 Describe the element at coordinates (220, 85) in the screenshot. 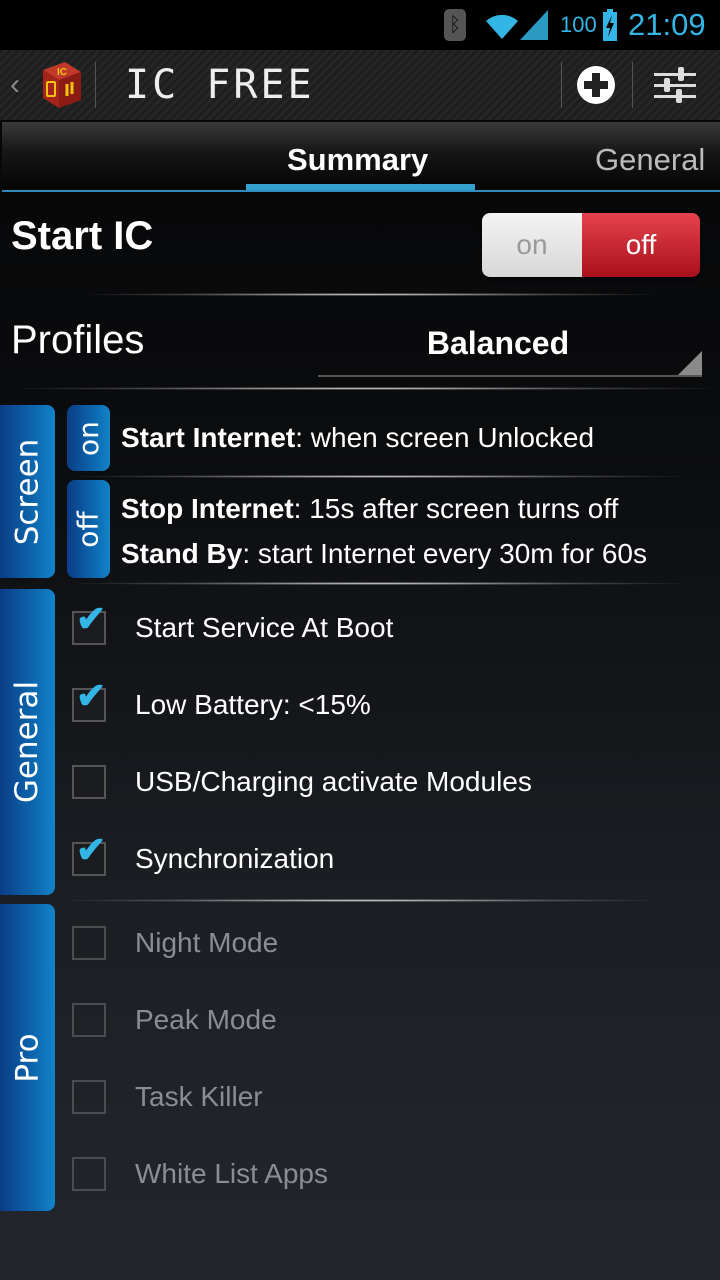

I see `app-title: IC FREE` at that location.